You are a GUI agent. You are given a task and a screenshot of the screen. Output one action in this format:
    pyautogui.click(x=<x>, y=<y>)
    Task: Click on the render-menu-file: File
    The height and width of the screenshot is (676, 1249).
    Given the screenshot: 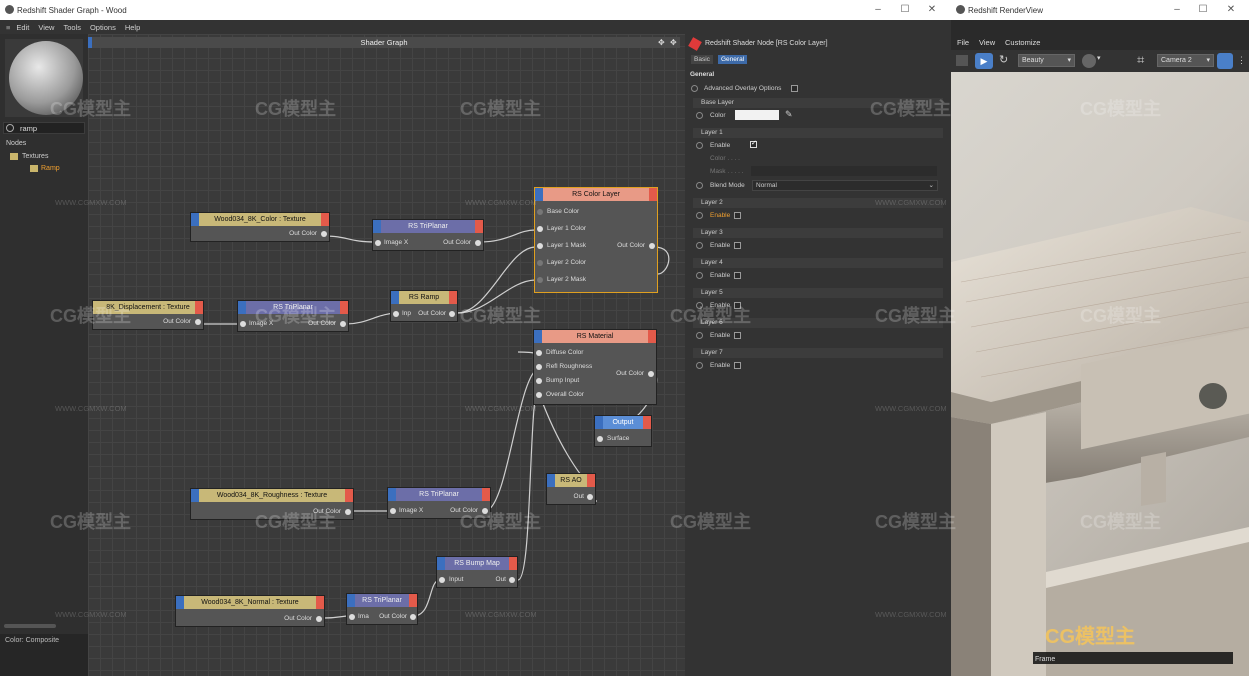 What is the action you would take?
    pyautogui.click(x=963, y=42)
    